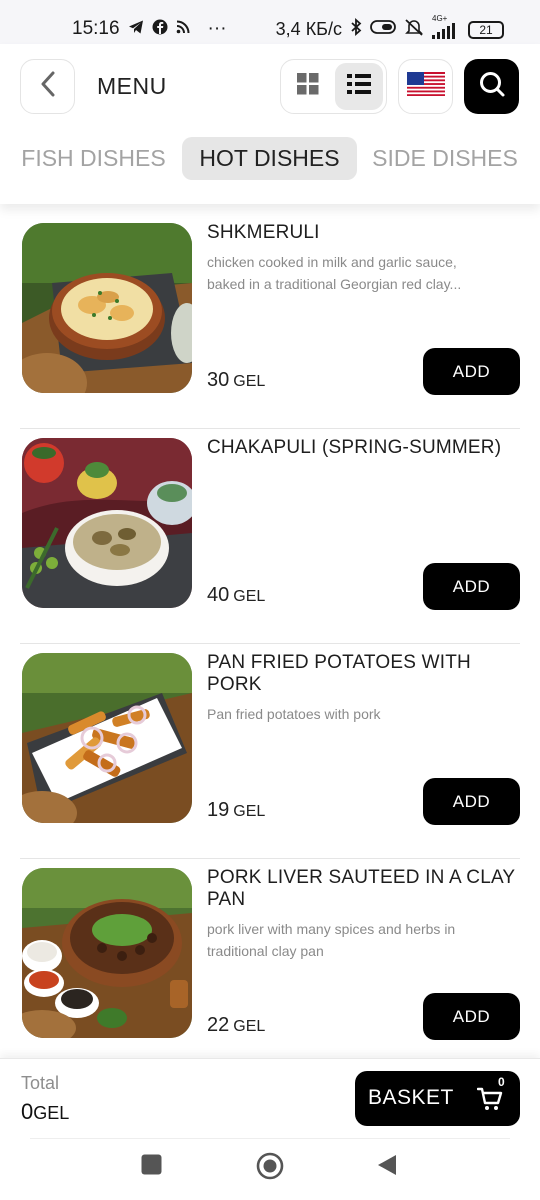 The image size is (540, 1200). What do you see at coordinates (217, 28) in the screenshot?
I see `status-more: ···` at bounding box center [217, 28].